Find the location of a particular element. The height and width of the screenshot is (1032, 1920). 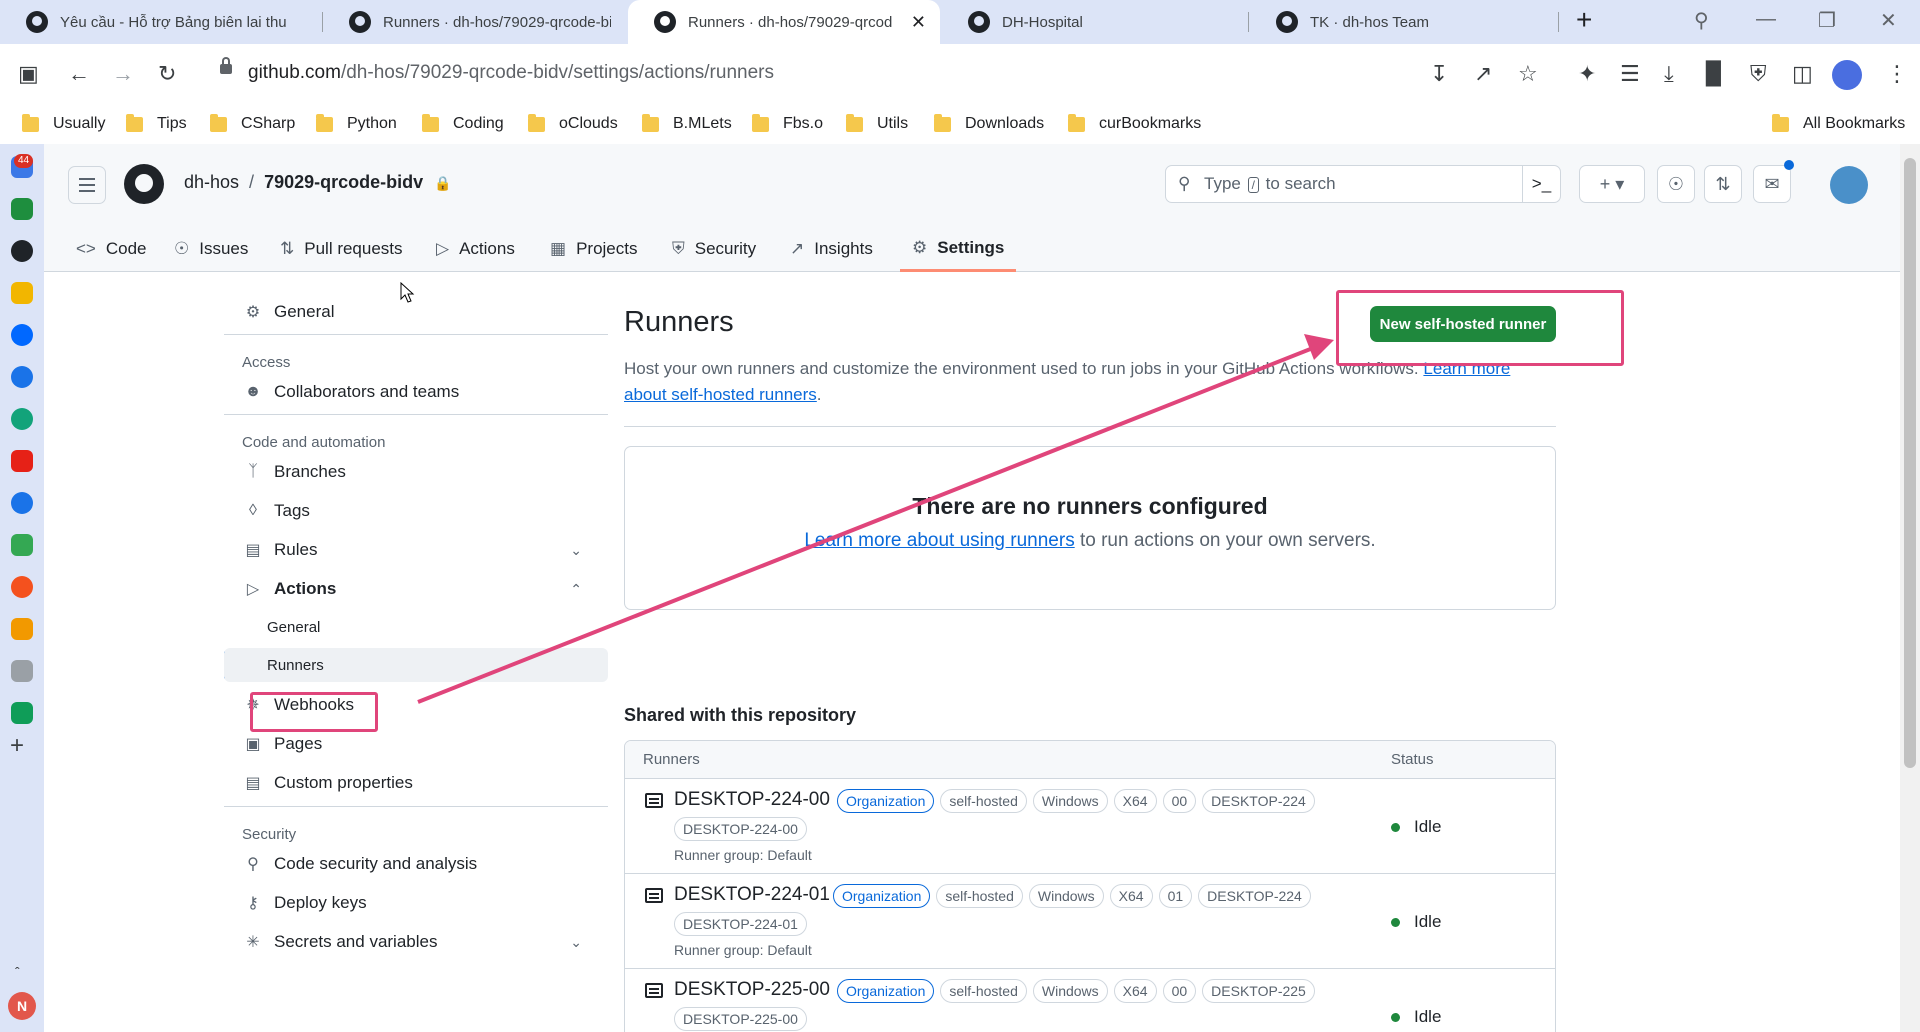

shield-extension-icon: ⛨ is located at coordinates (1758, 74).